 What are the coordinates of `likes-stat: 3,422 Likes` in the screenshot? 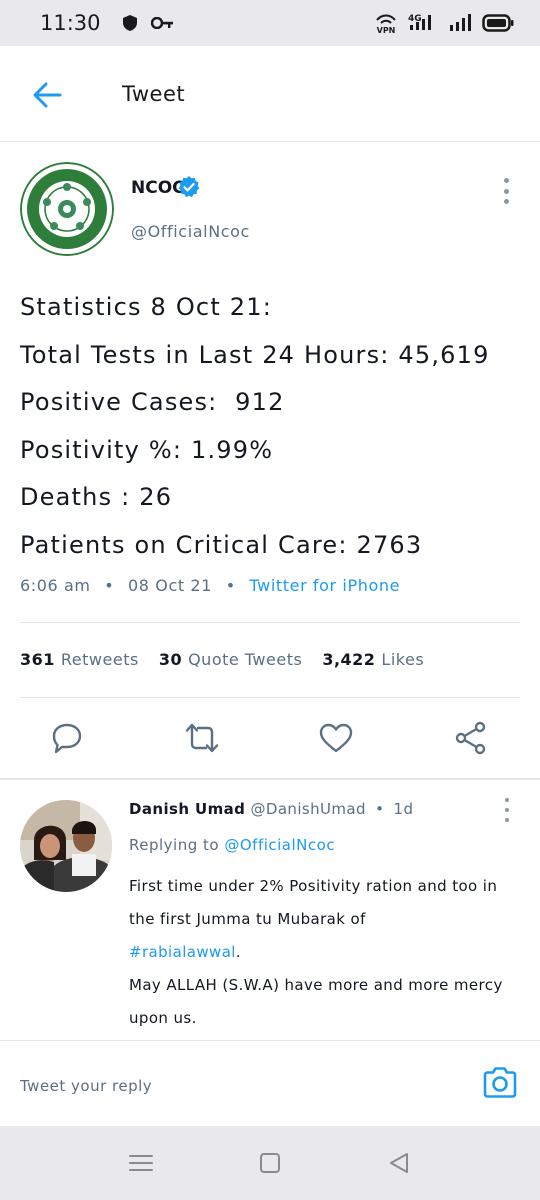 It's located at (373, 659).